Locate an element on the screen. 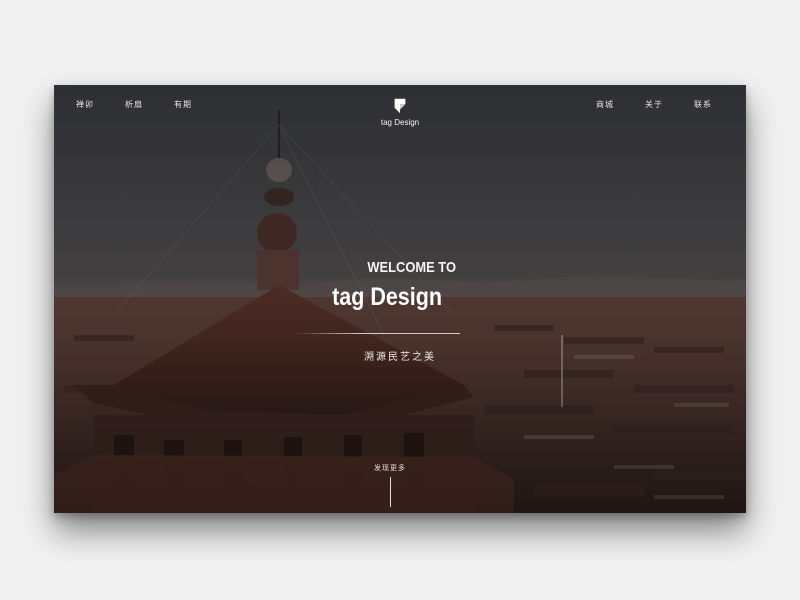 The height and width of the screenshot is (600, 800). nav-left: 禅卯 析扇 有期 is located at coordinates (134, 104).